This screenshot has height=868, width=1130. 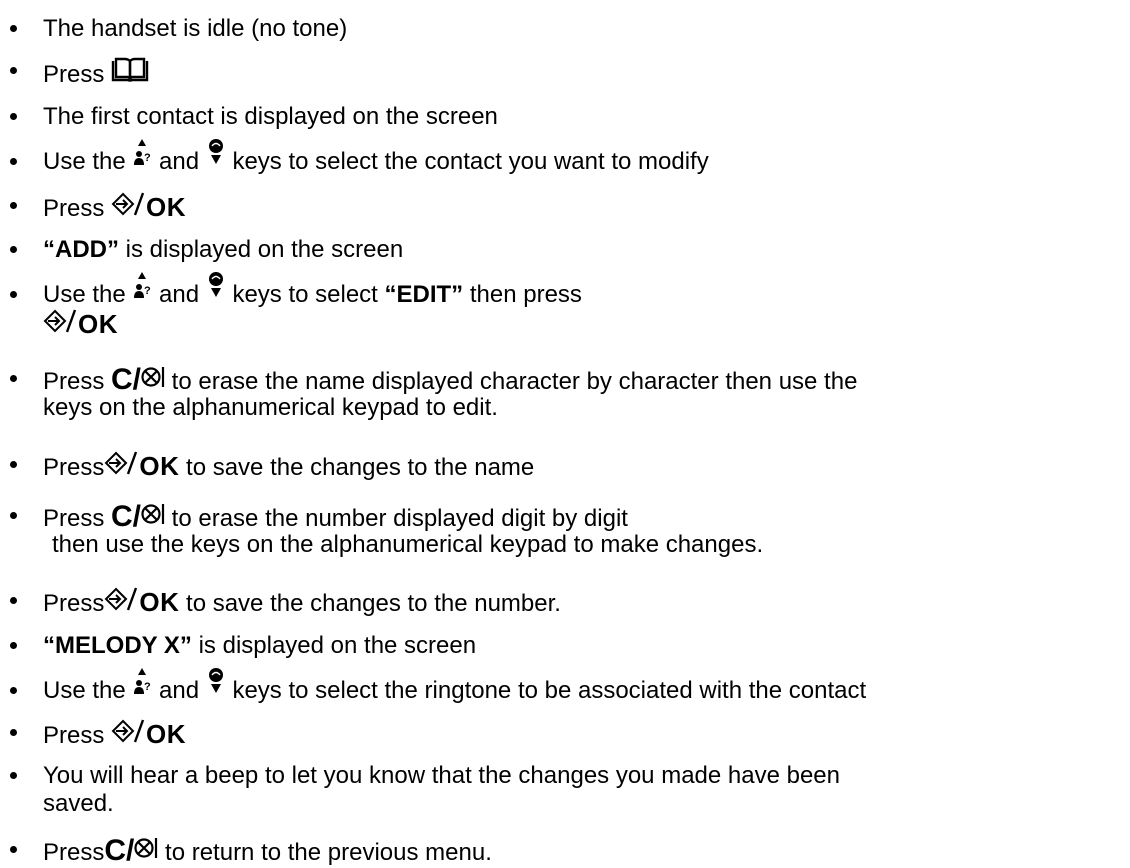 What do you see at coordinates (357, 467) in the screenshot?
I see `step-text: to save the changes to the name` at bounding box center [357, 467].